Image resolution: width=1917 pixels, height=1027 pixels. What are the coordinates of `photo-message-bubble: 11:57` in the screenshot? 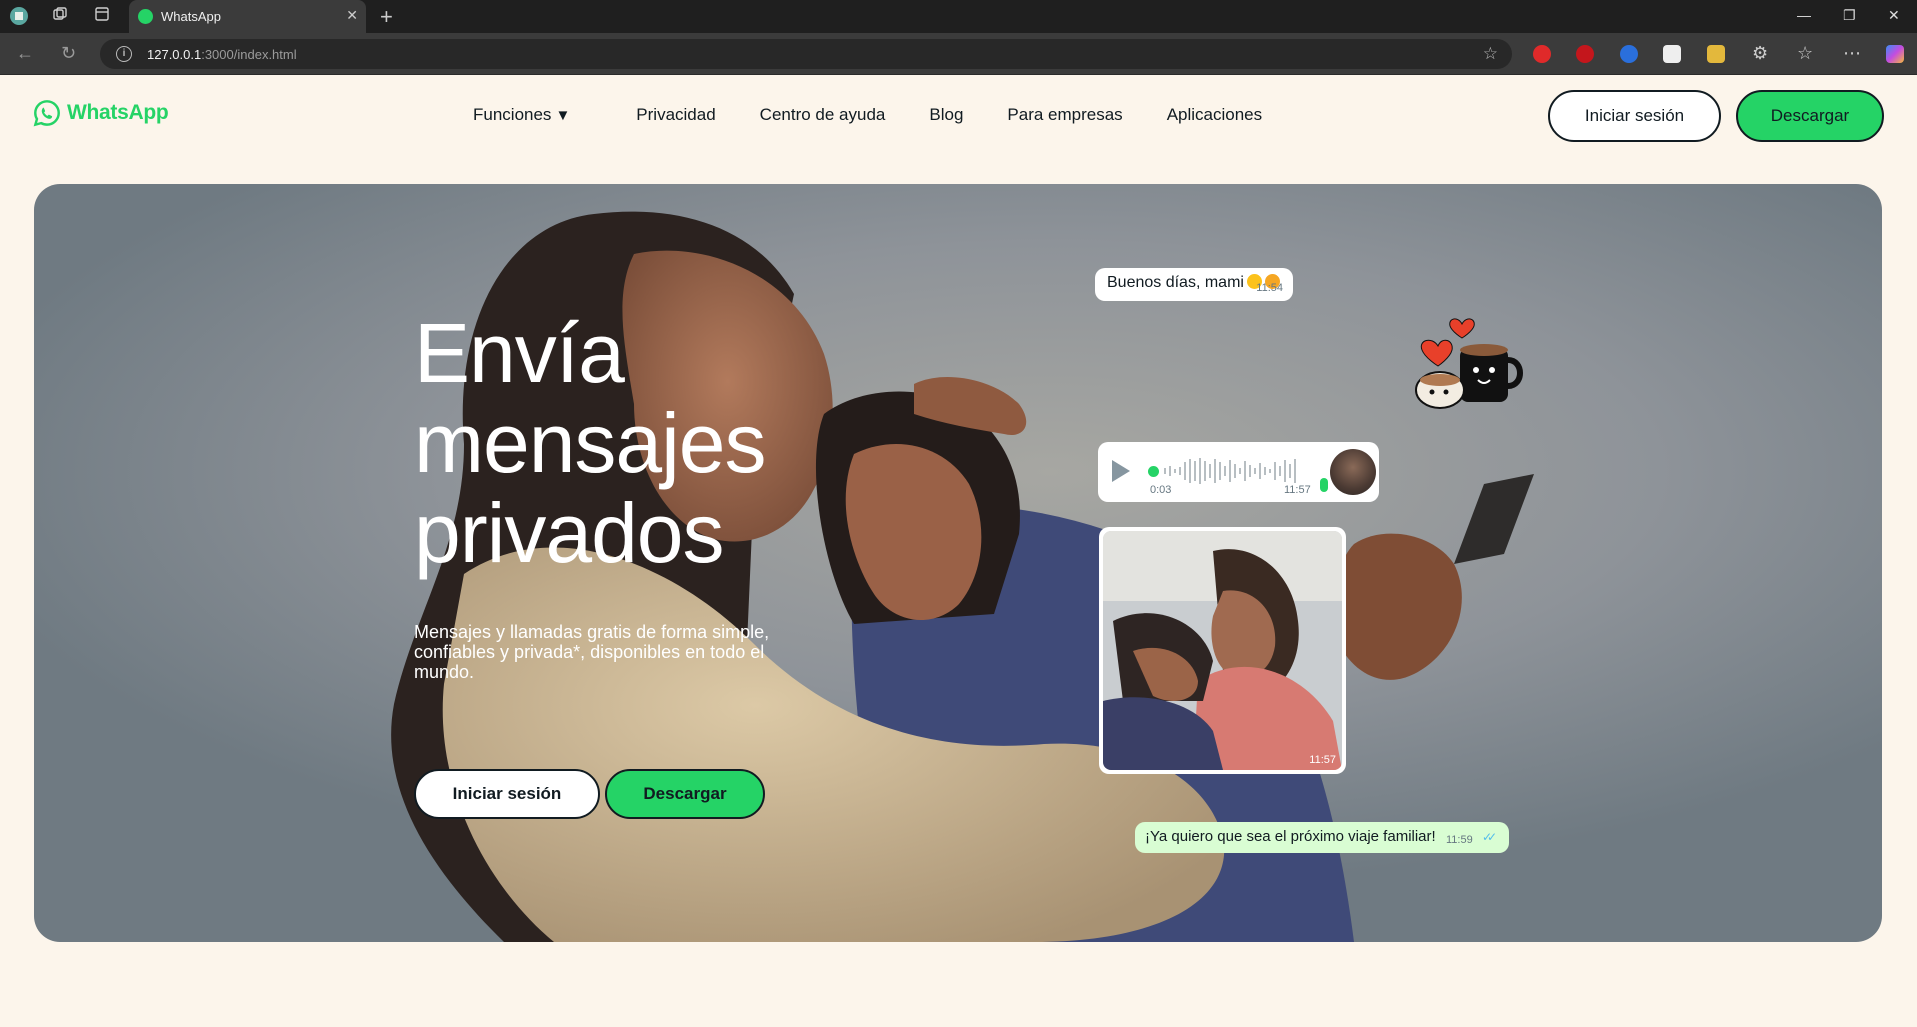 It's located at (1222, 650).